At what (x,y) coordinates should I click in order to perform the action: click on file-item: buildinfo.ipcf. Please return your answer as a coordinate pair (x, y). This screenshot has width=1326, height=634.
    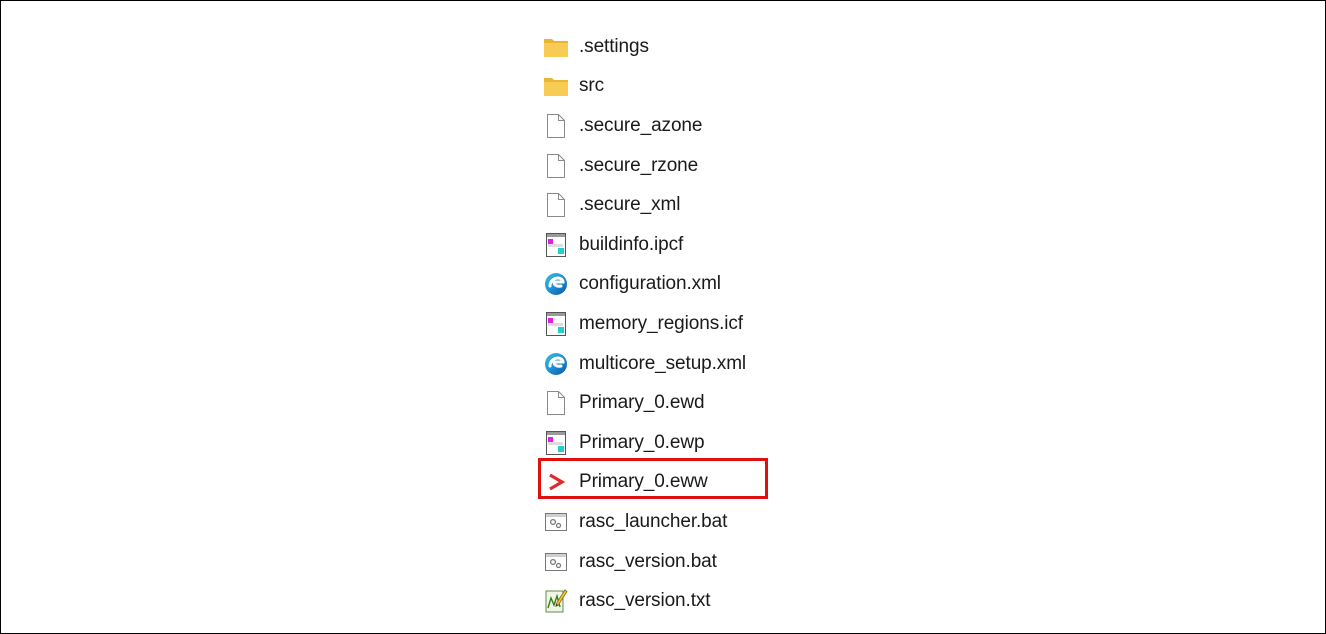
    Looking at the image, I should click on (642, 245).